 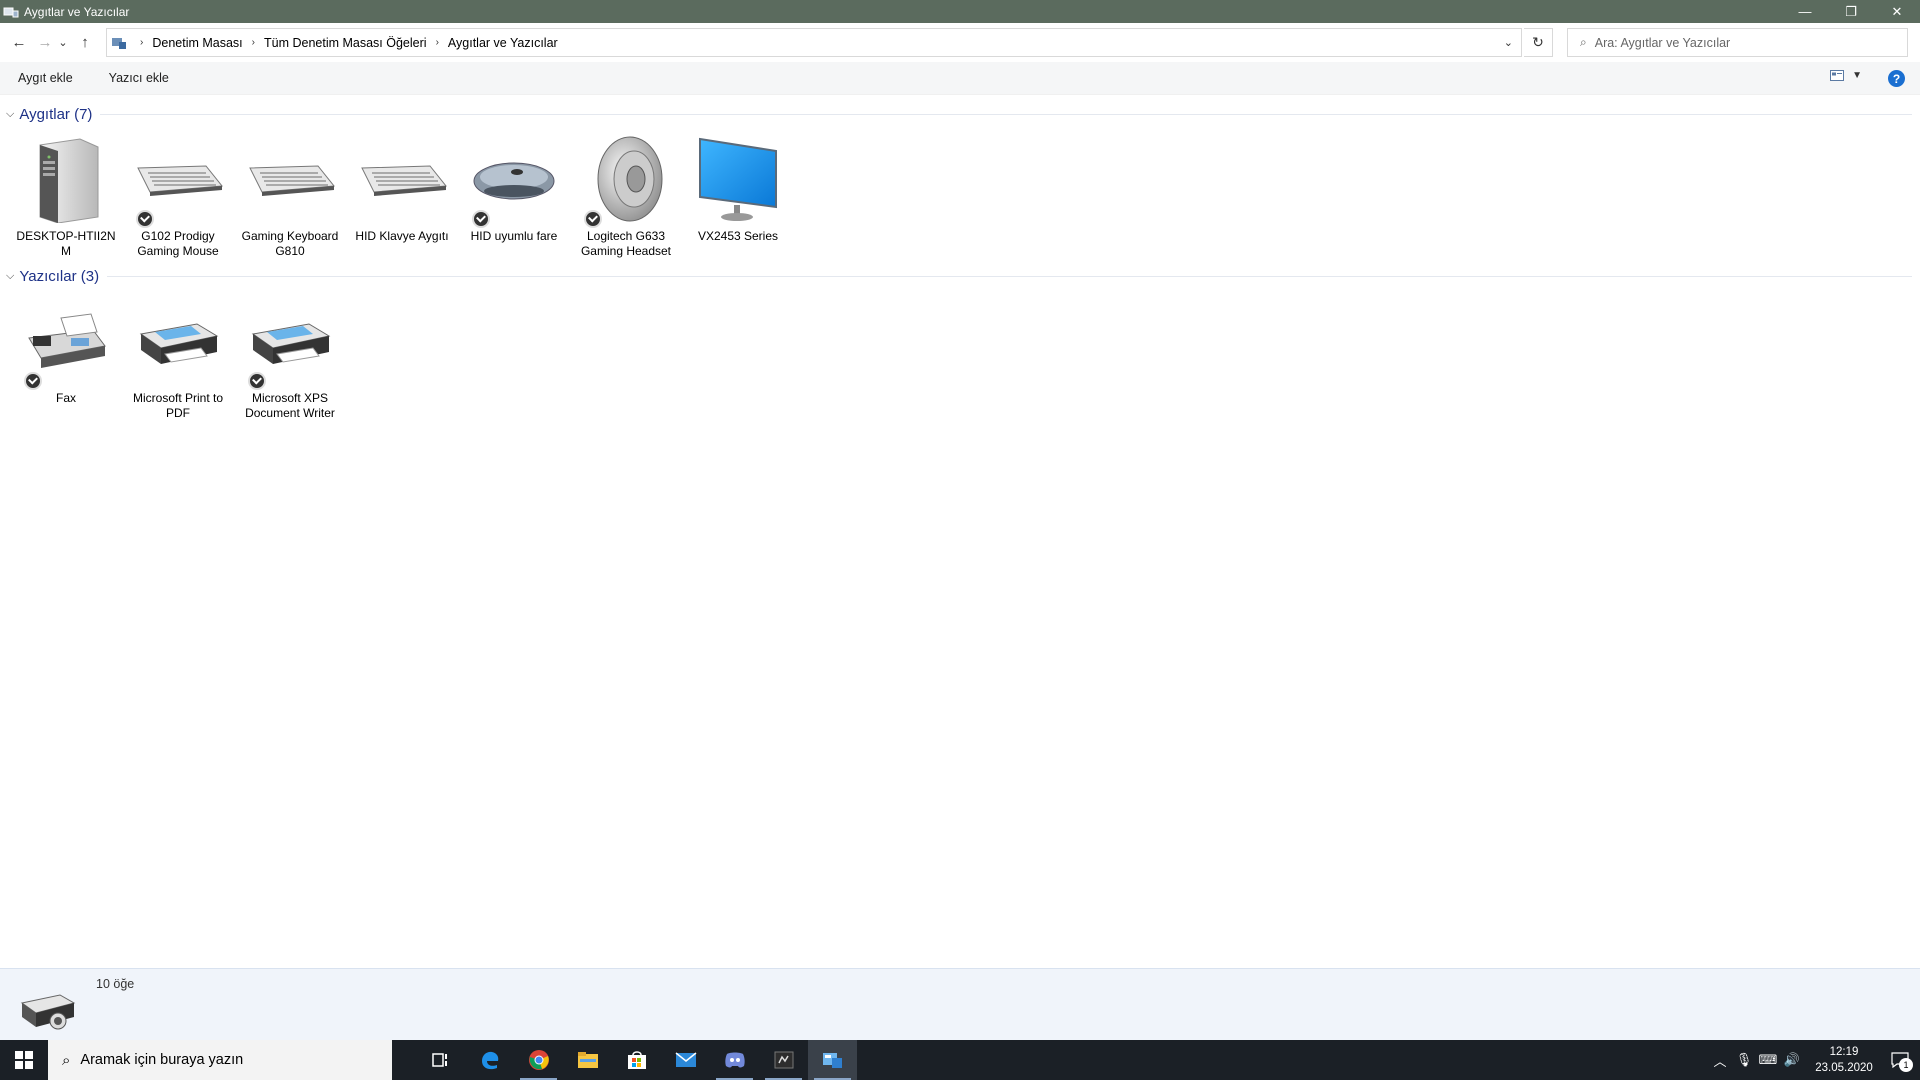 I want to click on taskbar-search-placeholder: Aramak için buraya yazın, so click(x=162, y=1060).